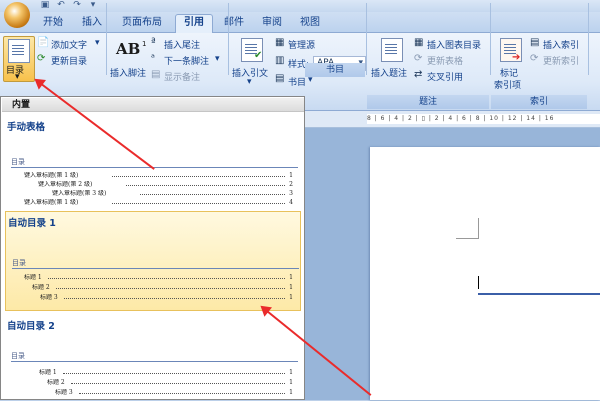  What do you see at coordinates (53, 24) in the screenshot?
I see `tab-home: 开始` at bounding box center [53, 24].